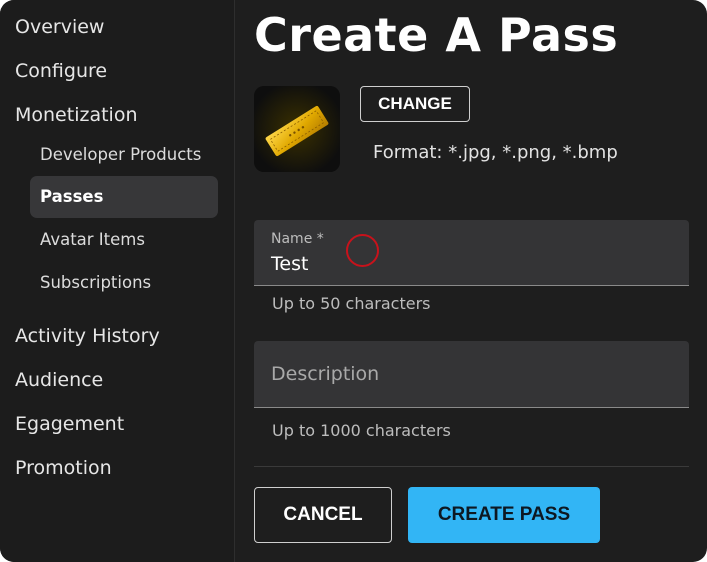 This screenshot has height=562, width=707. What do you see at coordinates (471, 253) in the screenshot?
I see `name-field: Name * Test` at bounding box center [471, 253].